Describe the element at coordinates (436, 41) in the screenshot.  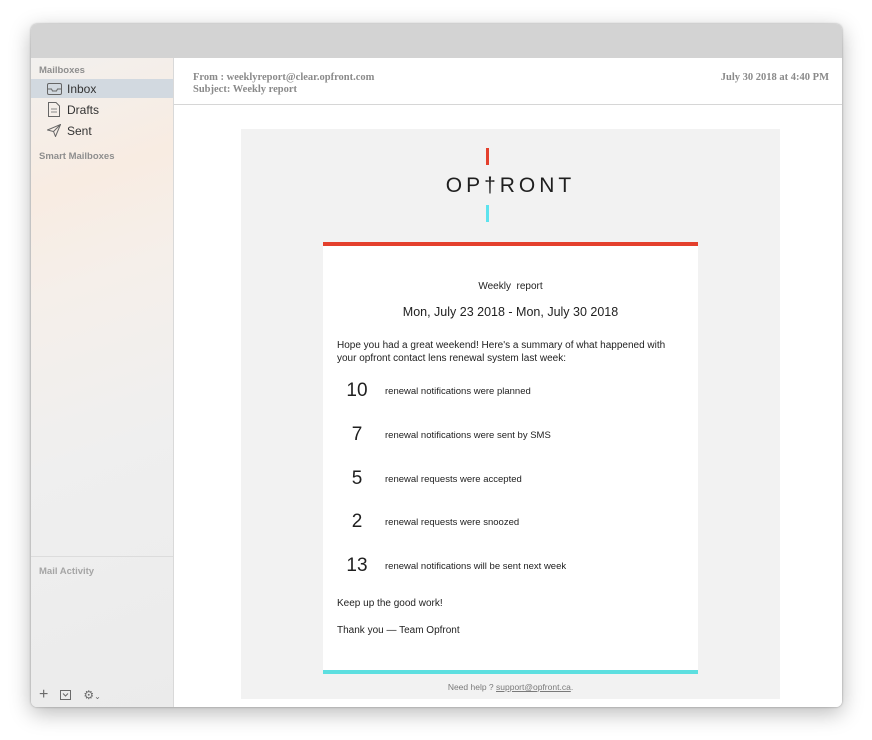
I see `title-bar` at that location.